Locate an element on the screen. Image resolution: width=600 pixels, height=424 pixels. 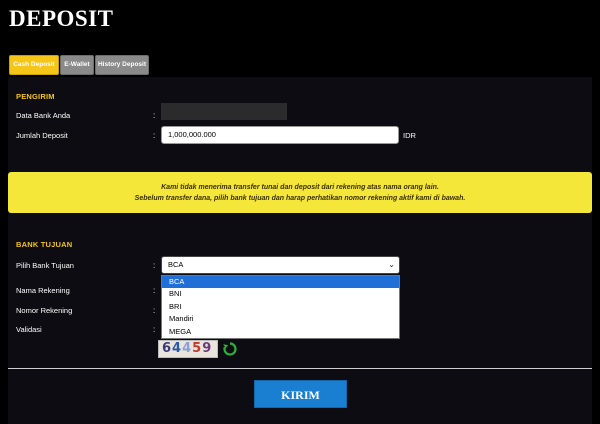
bank-data-value-masked is located at coordinates (224, 111).